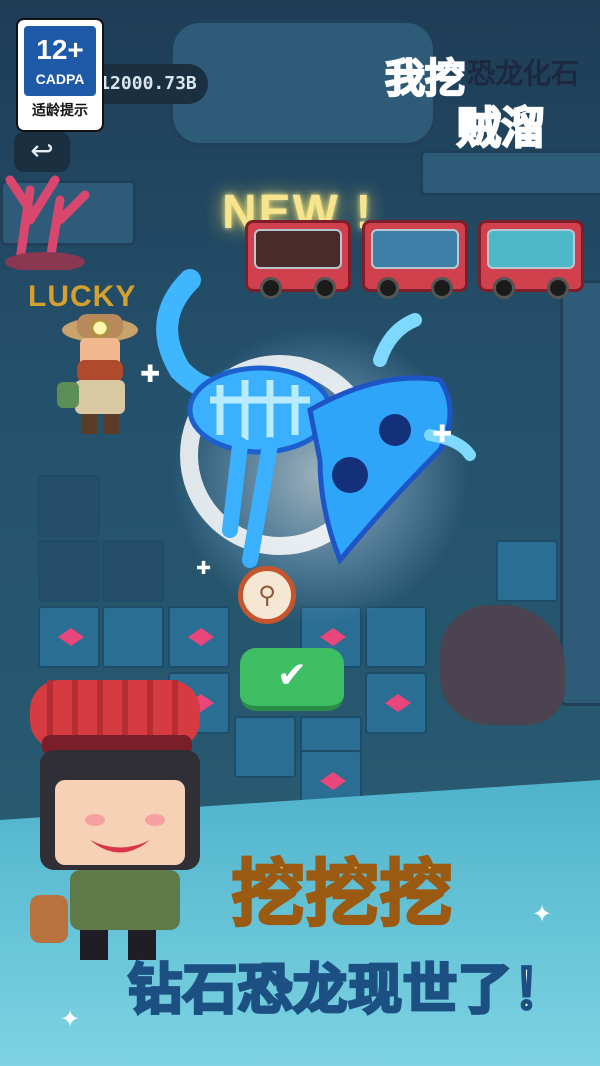 This screenshot has width=600, height=1066. Describe the element at coordinates (97, 374) in the screenshot. I see `miner-character` at that location.